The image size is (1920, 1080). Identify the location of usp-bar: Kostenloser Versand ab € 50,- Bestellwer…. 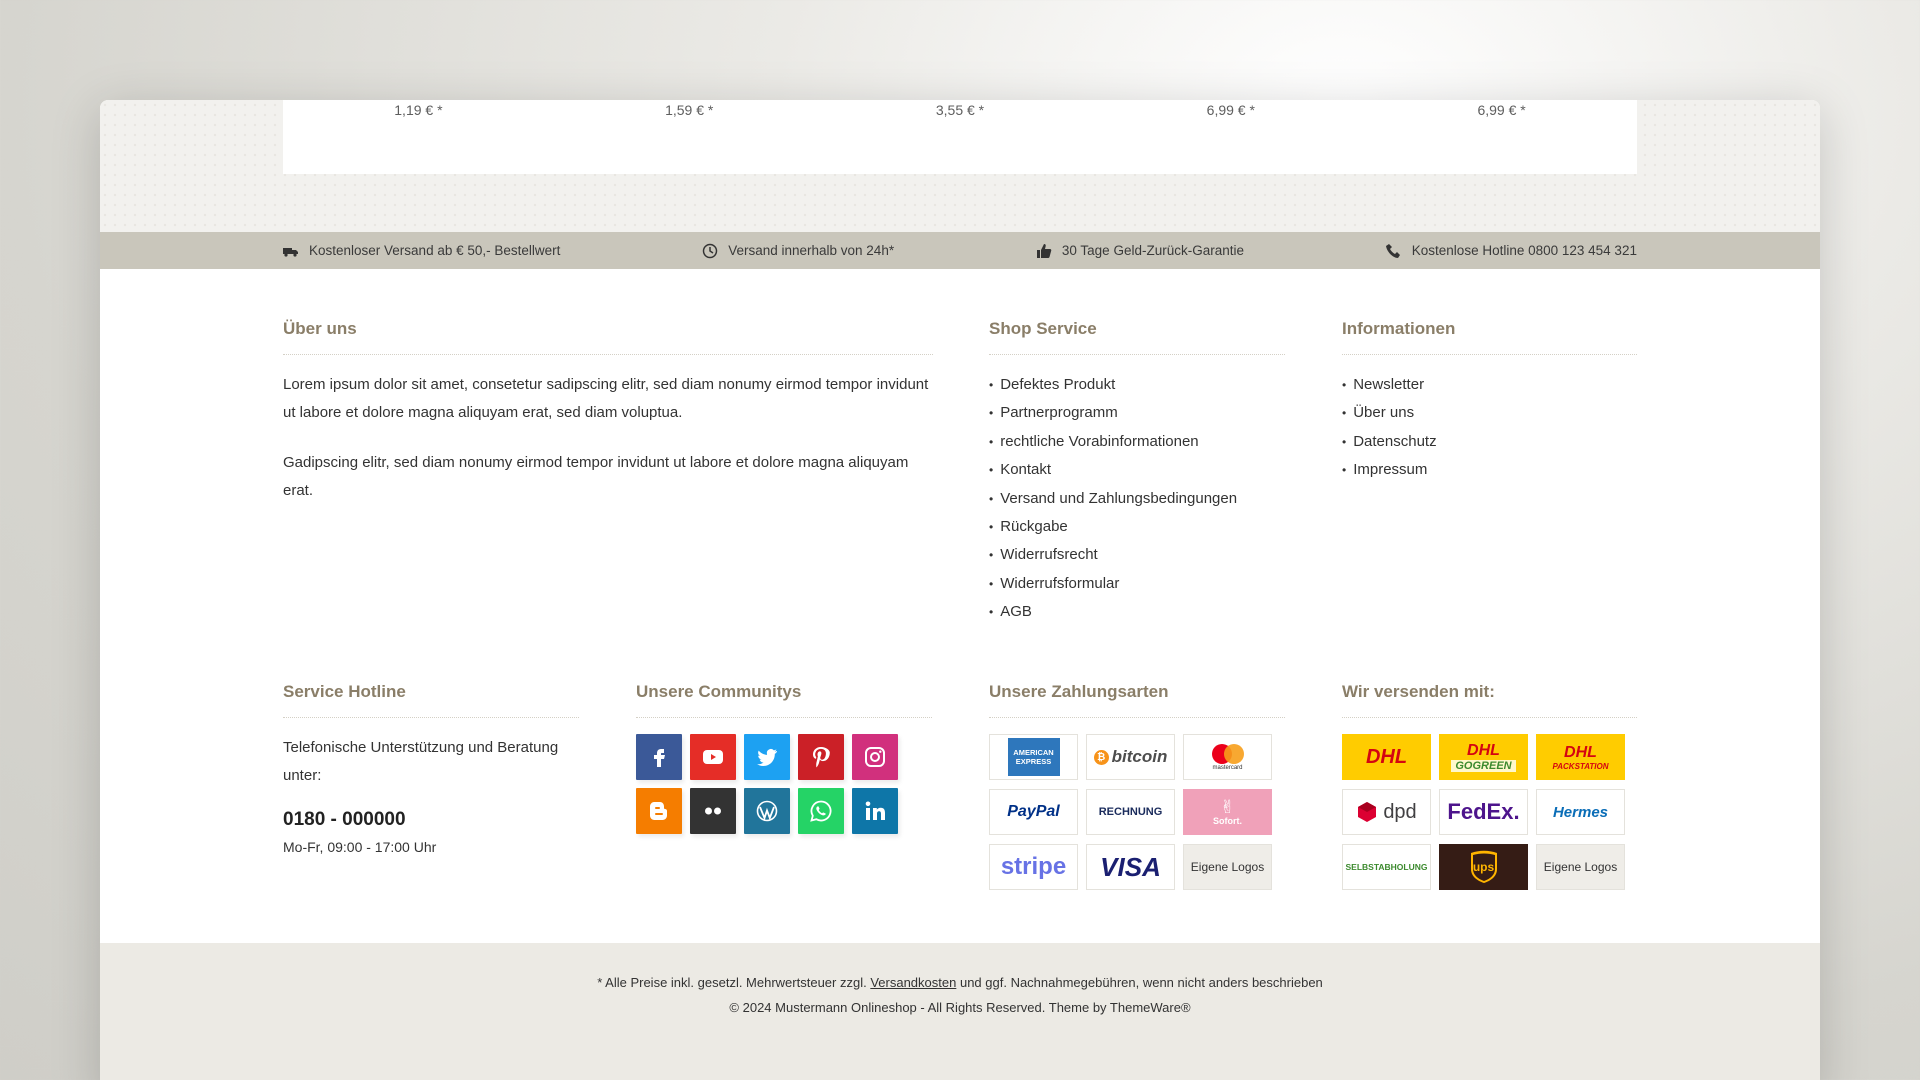
(960, 250).